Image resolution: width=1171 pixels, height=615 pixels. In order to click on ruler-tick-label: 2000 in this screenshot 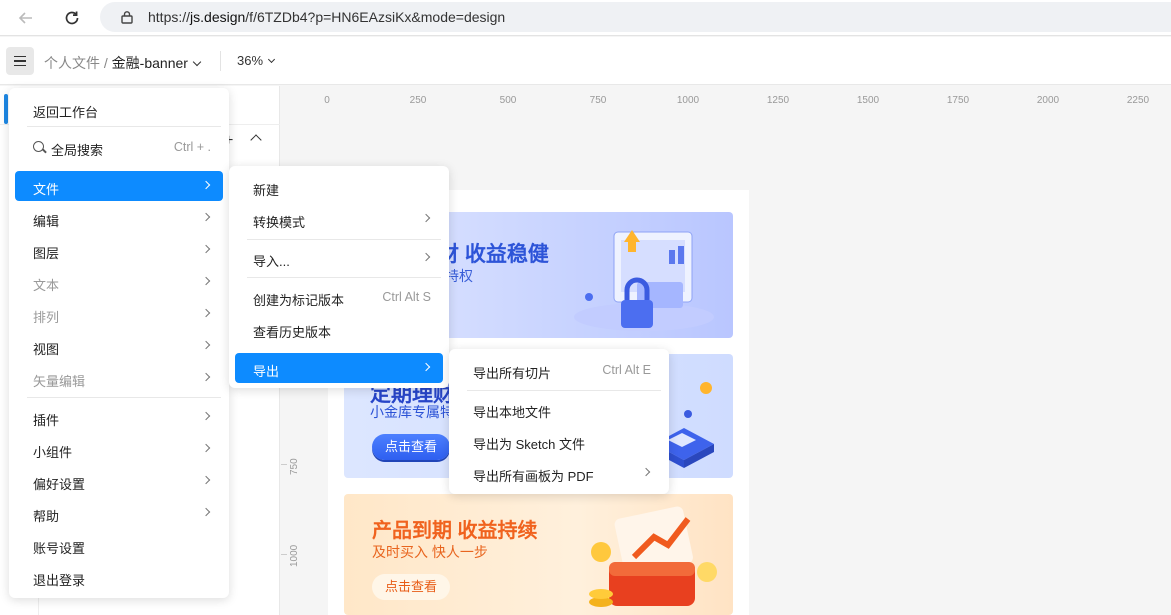, I will do `click(1048, 100)`.